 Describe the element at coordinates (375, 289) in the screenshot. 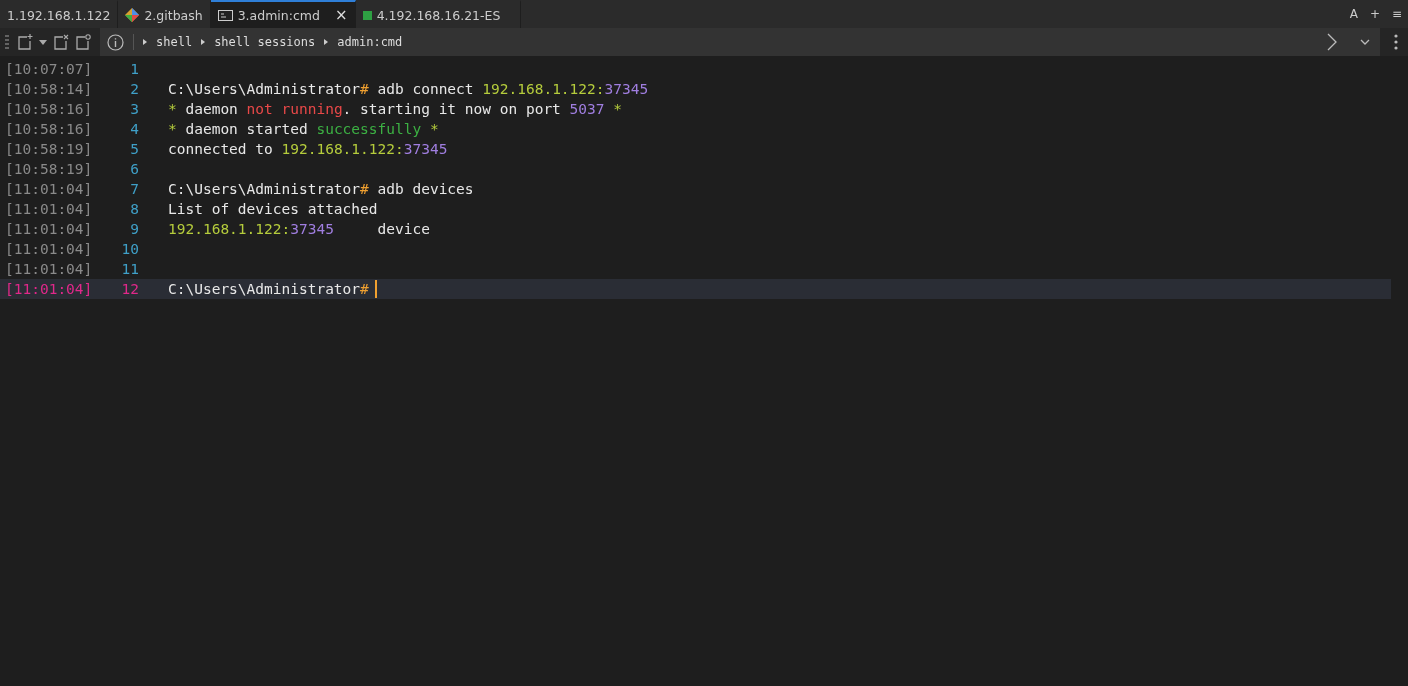

I see `text-cursor` at that location.